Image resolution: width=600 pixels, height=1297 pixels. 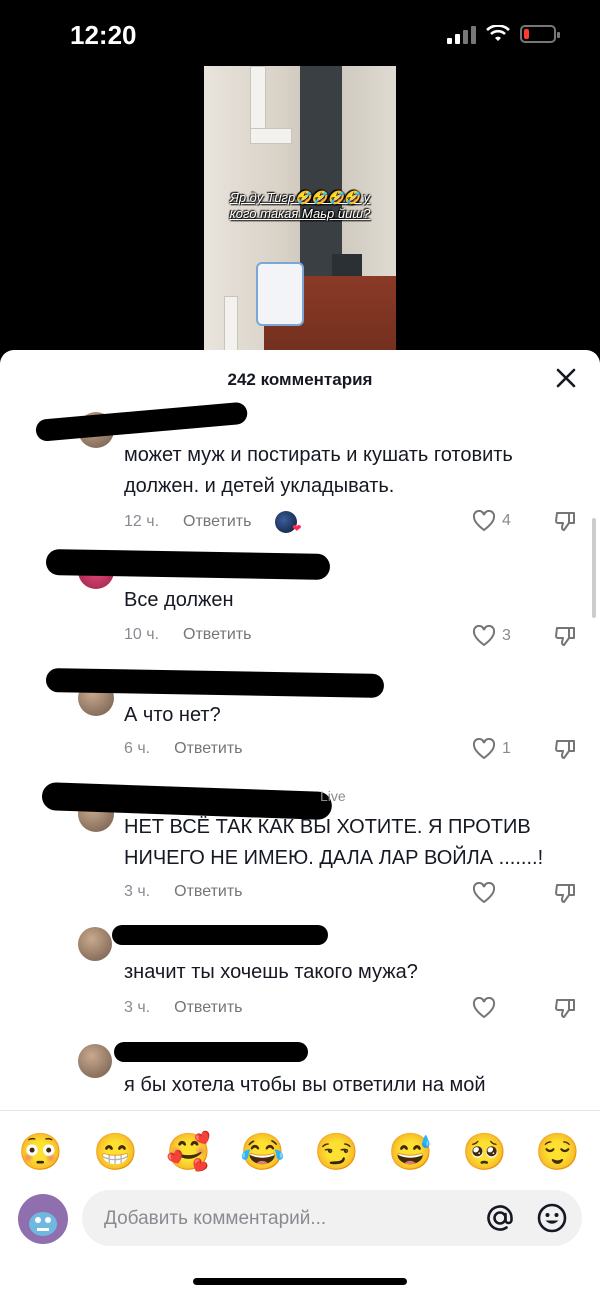 I want to click on emoji-sweat-smile: 😅, so click(x=410, y=1152).